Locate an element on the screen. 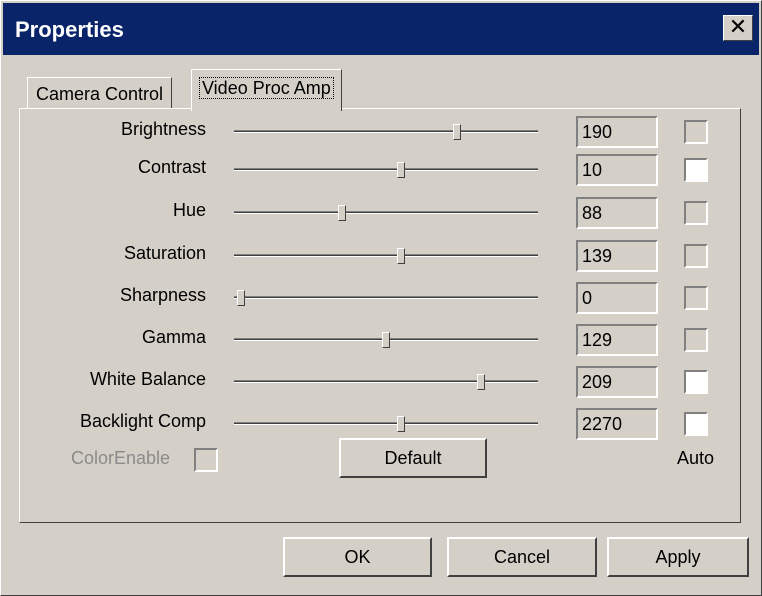 The height and width of the screenshot is (596, 762). contrast-label: Contrast is located at coordinates (171, 167).